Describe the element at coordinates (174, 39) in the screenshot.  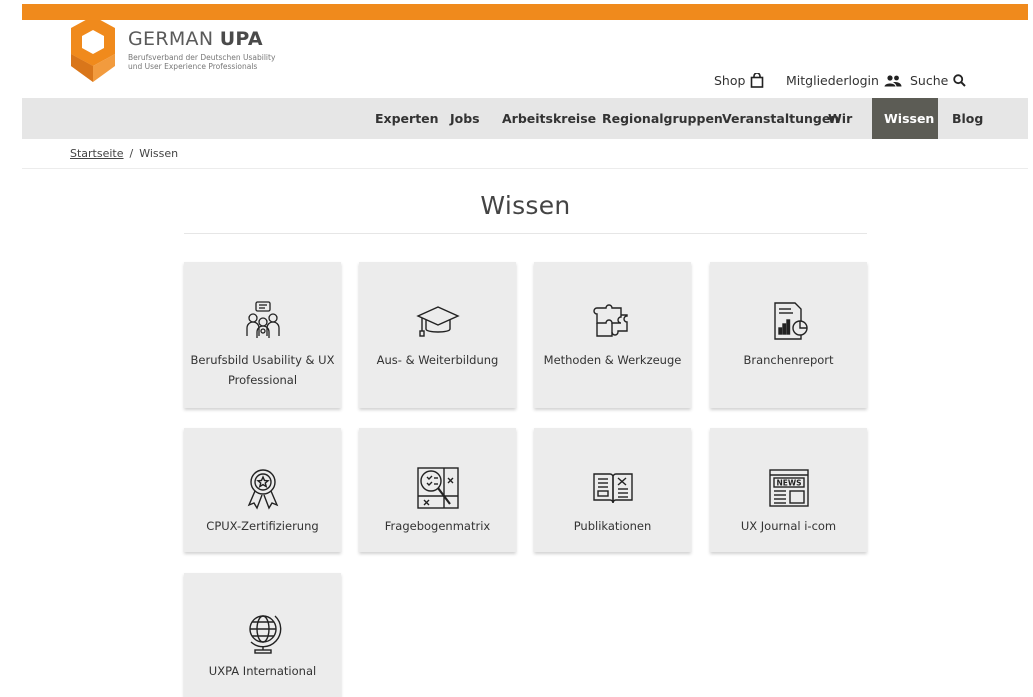
I see `brand-name-light: GERMAN` at that location.